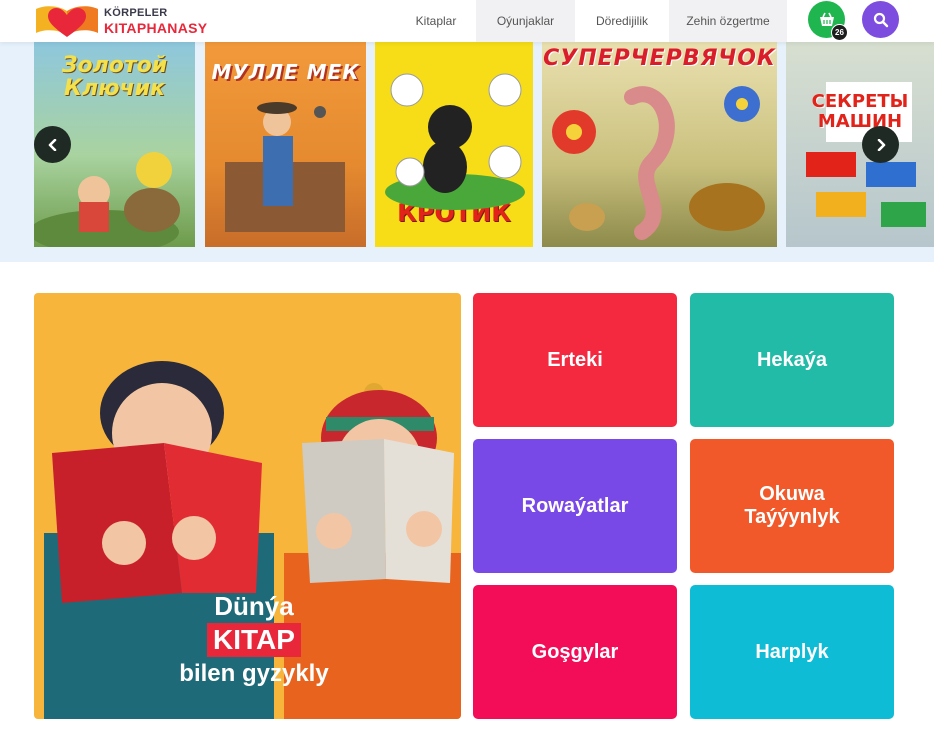 This screenshot has height=748, width=934. I want to click on chevron-right-icon, so click(881, 144).